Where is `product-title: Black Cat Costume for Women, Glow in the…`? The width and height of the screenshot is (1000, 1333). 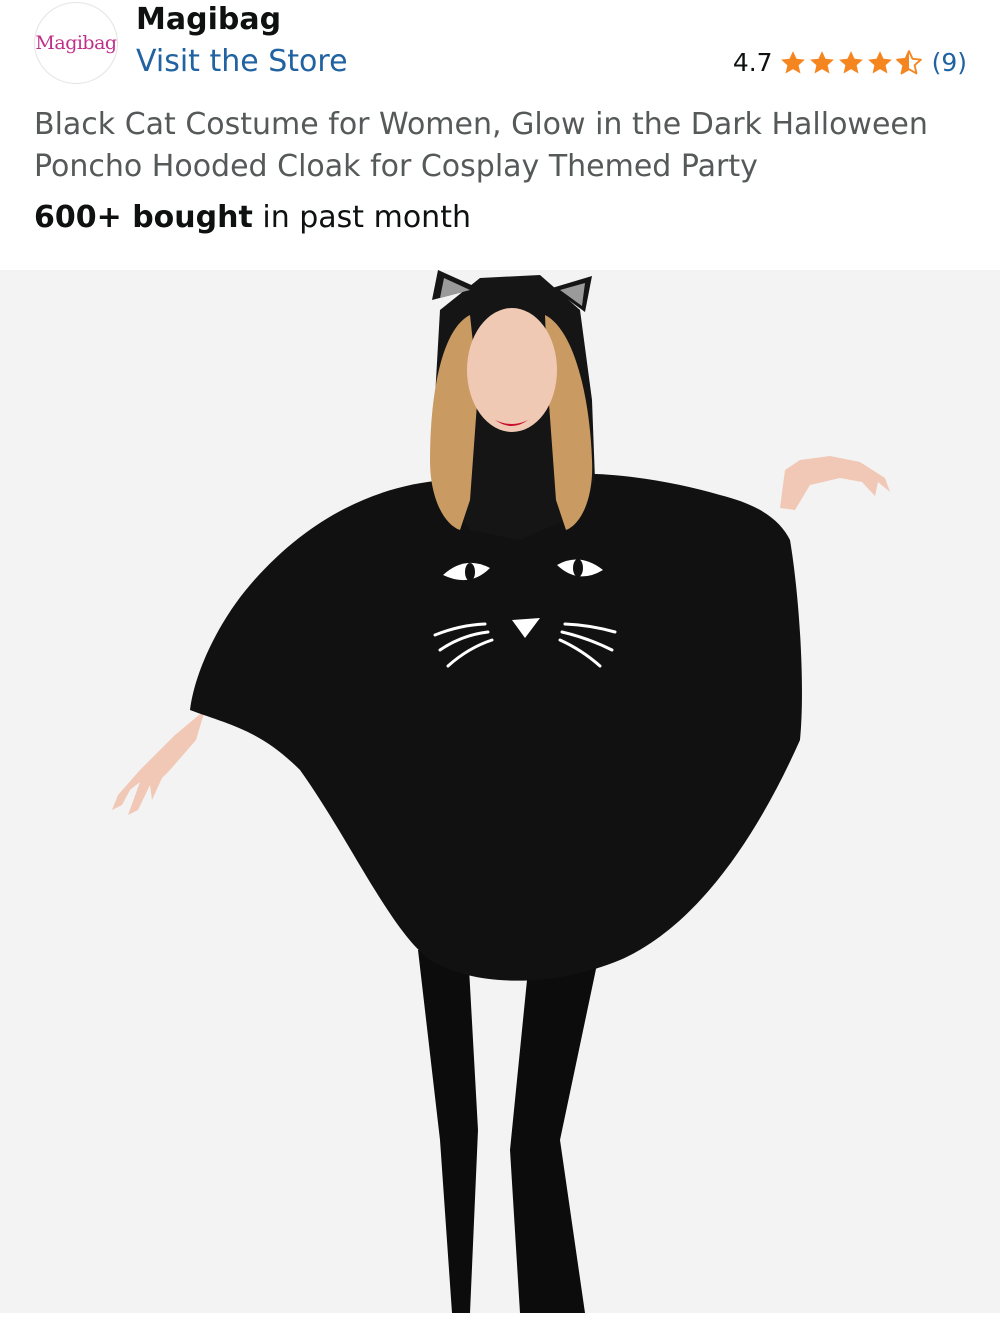
product-title: Black Cat Costume for Women, Glow in the… is located at coordinates (481, 145).